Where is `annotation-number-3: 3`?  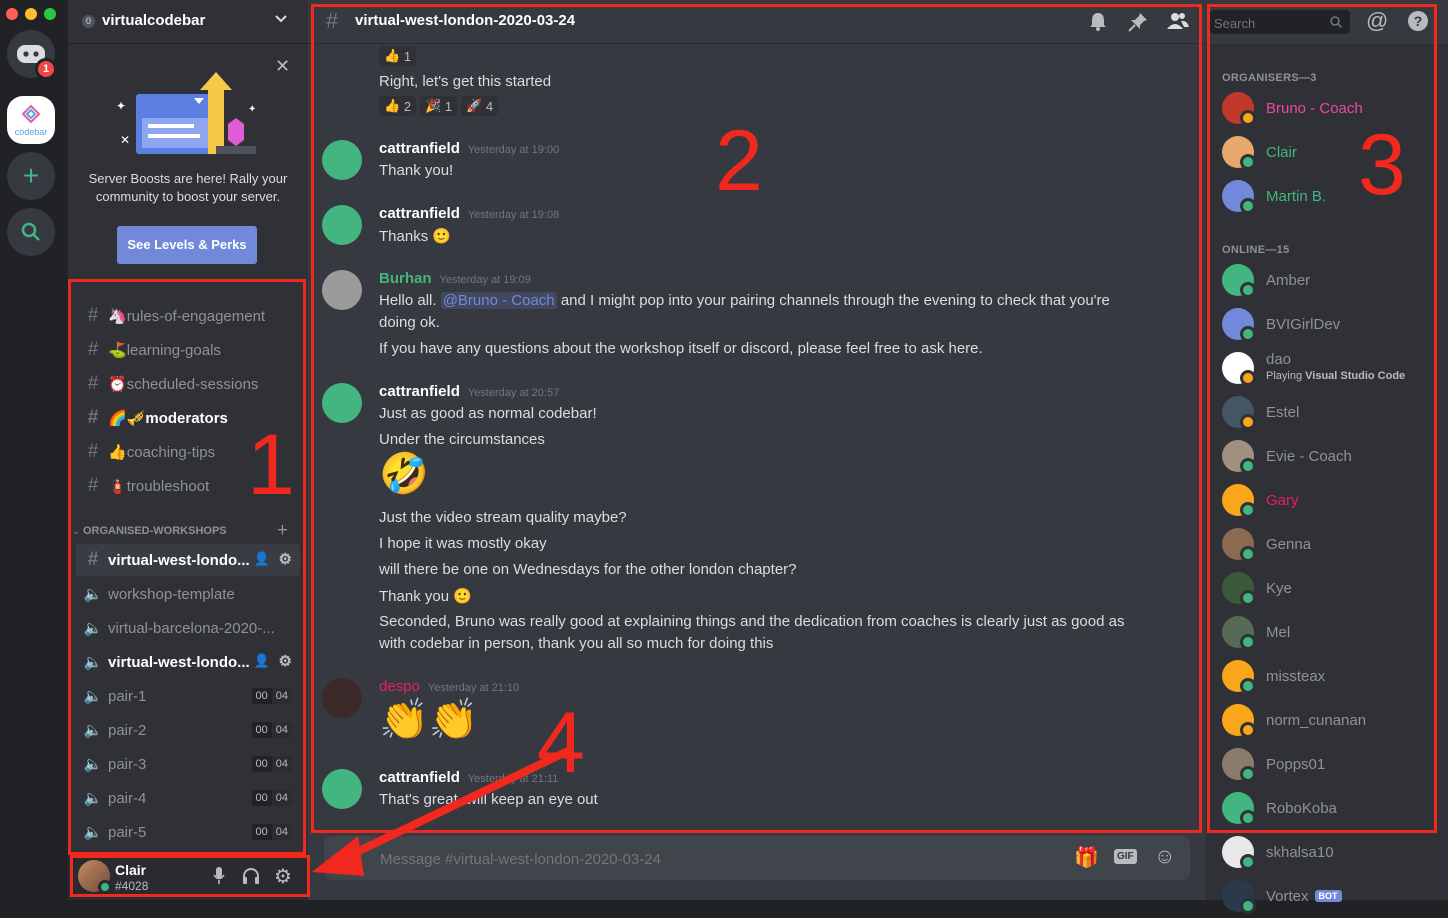 annotation-number-3: 3 is located at coordinates (1382, 165).